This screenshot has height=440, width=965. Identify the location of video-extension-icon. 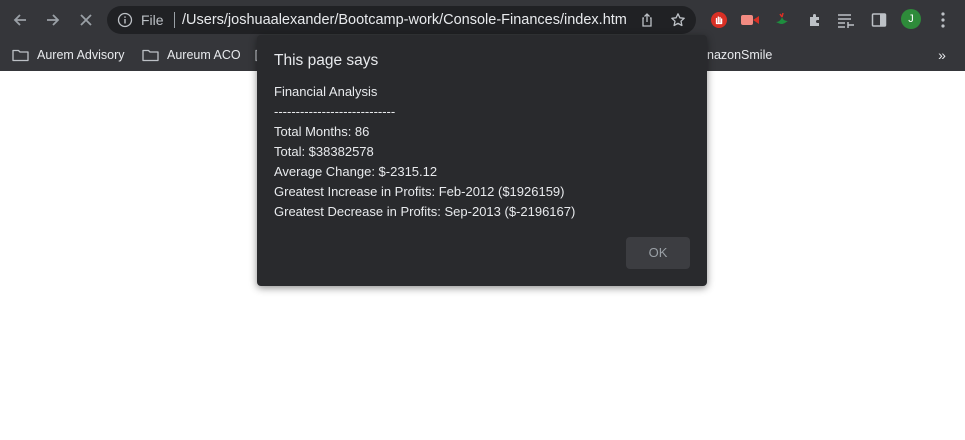
(750, 20).